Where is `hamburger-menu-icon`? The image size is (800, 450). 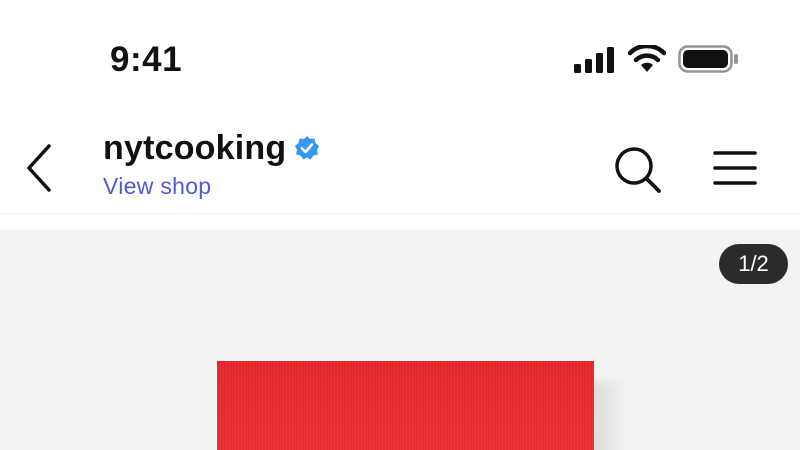
hamburger-menu-icon is located at coordinates (735, 168).